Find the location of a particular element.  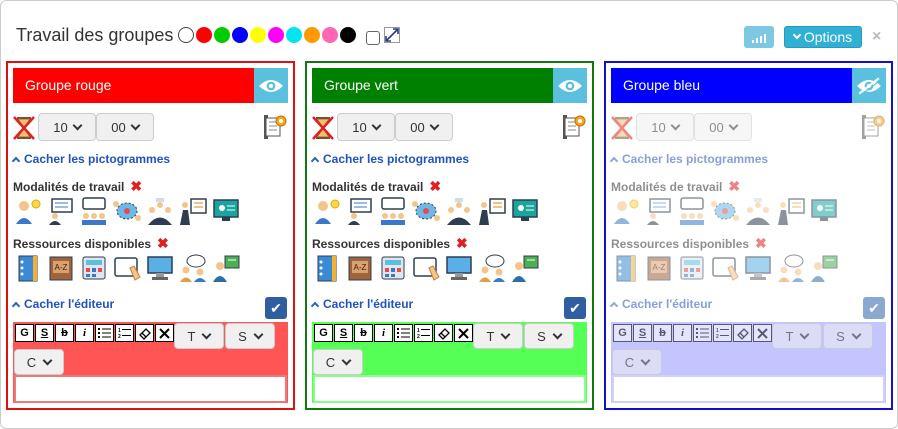

eye-slash-icon is located at coordinates (869, 85).